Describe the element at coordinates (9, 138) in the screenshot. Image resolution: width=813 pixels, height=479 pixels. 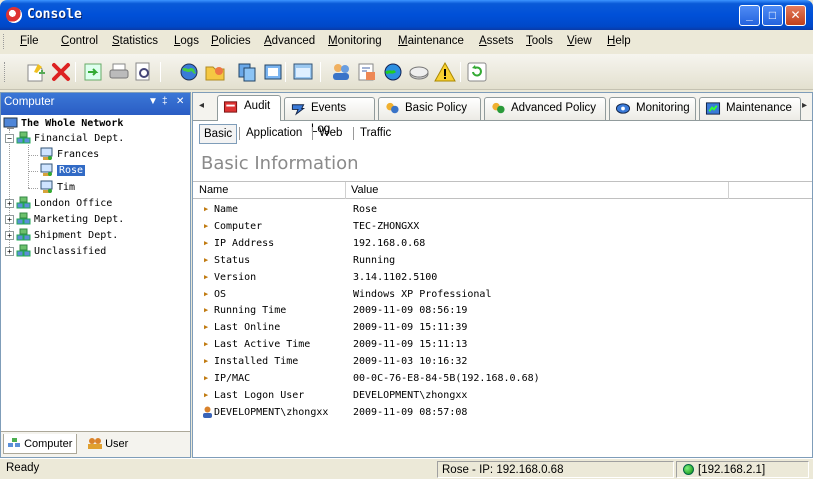
I see `collapse-icon: −` at that location.